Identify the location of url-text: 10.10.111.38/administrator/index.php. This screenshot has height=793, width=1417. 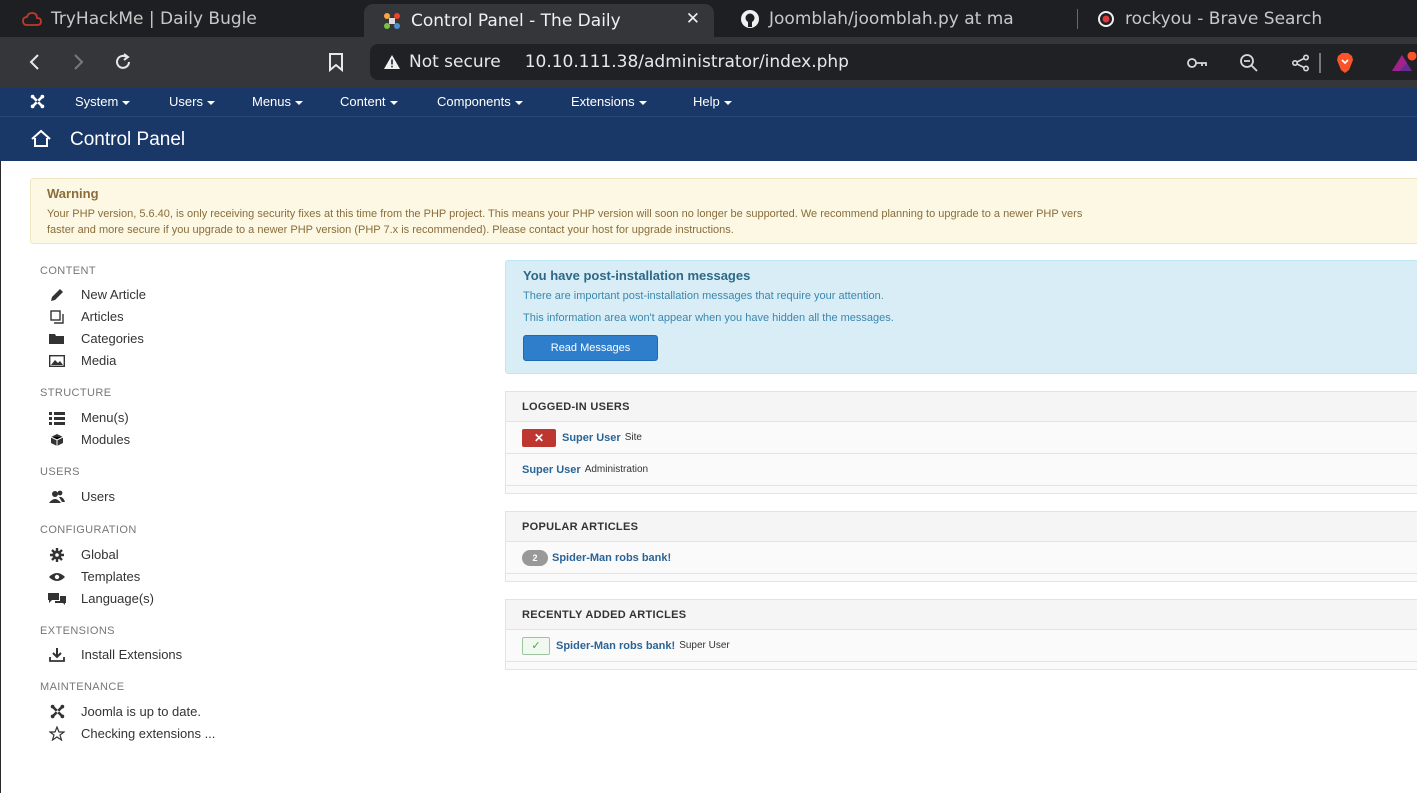
(687, 62).